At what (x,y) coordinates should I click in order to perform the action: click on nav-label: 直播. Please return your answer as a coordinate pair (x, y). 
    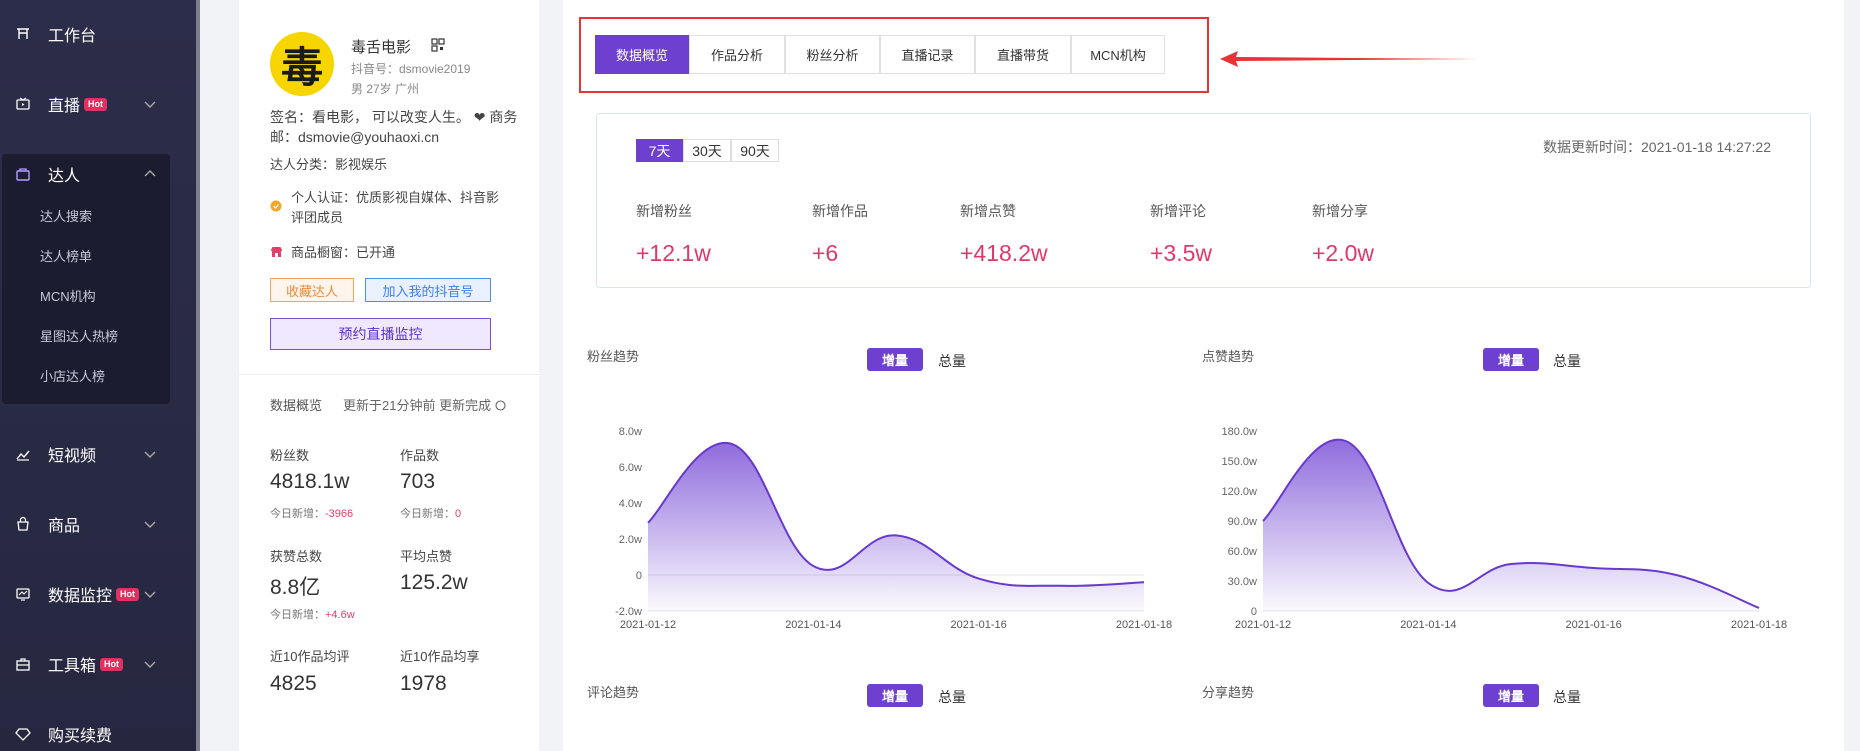
    Looking at the image, I should click on (64, 106).